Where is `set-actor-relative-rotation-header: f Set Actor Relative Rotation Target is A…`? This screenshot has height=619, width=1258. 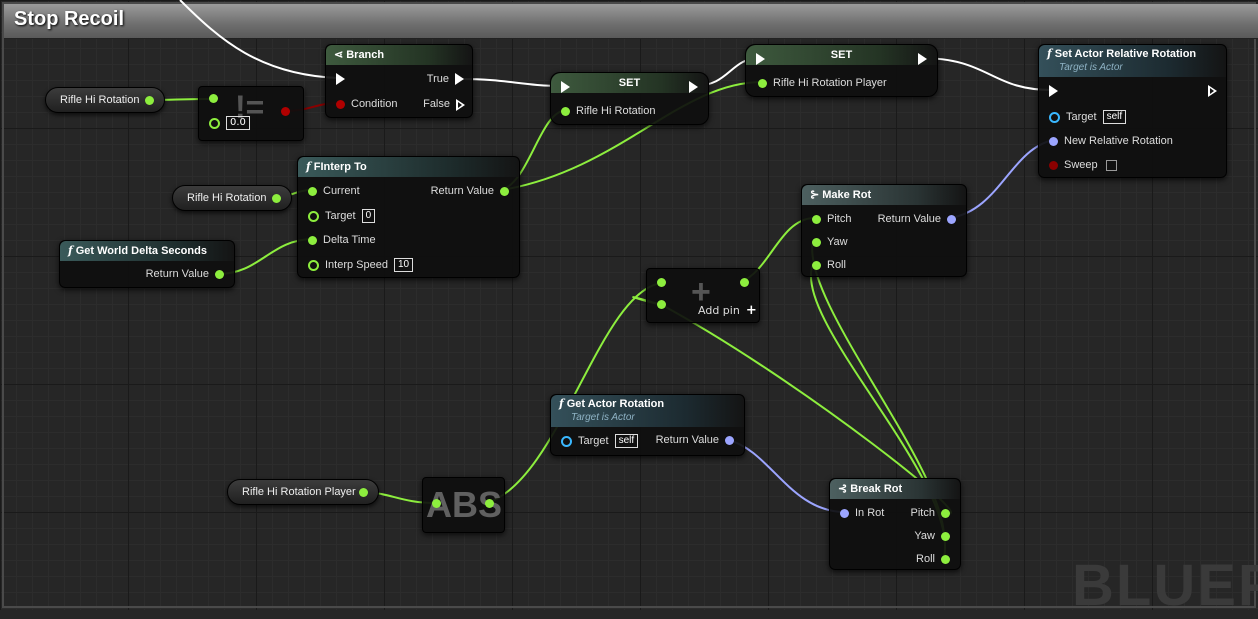 set-actor-relative-rotation-header: f Set Actor Relative Rotation Target is A… is located at coordinates (1132, 61).